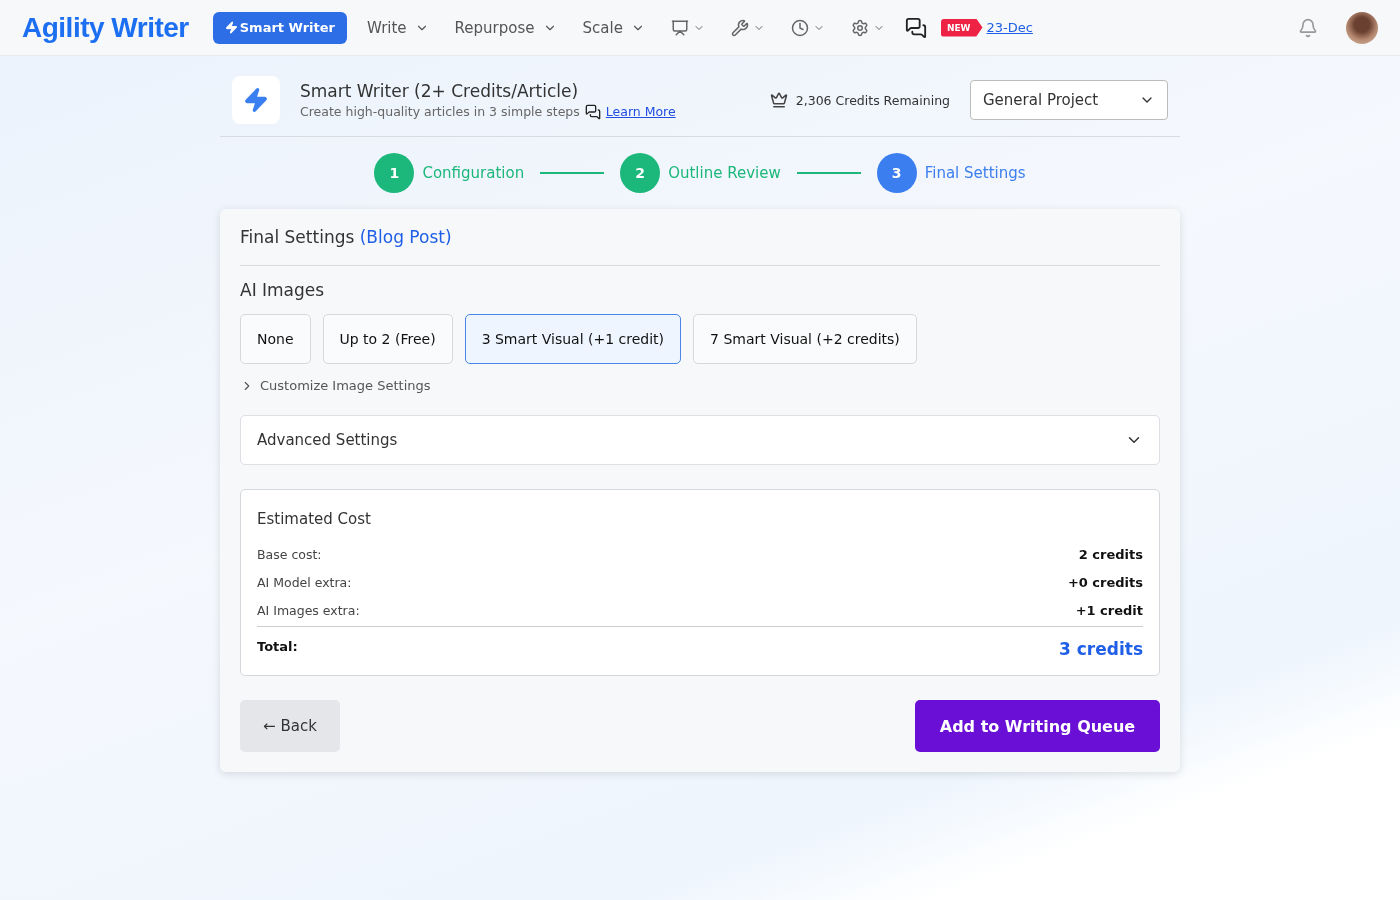 The height and width of the screenshot is (900, 1400). I want to click on credits-remaining: 2,306 Credits Remaining, so click(872, 100).